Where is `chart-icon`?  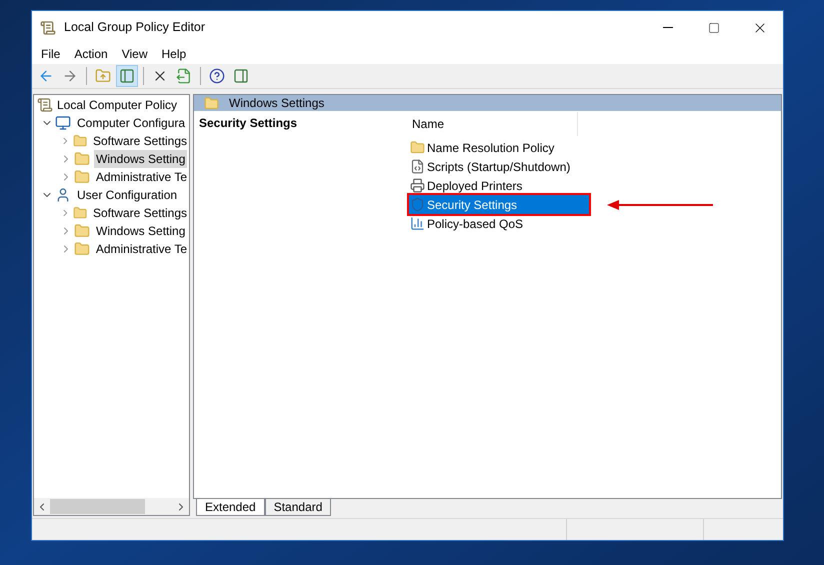 chart-icon is located at coordinates (417, 223).